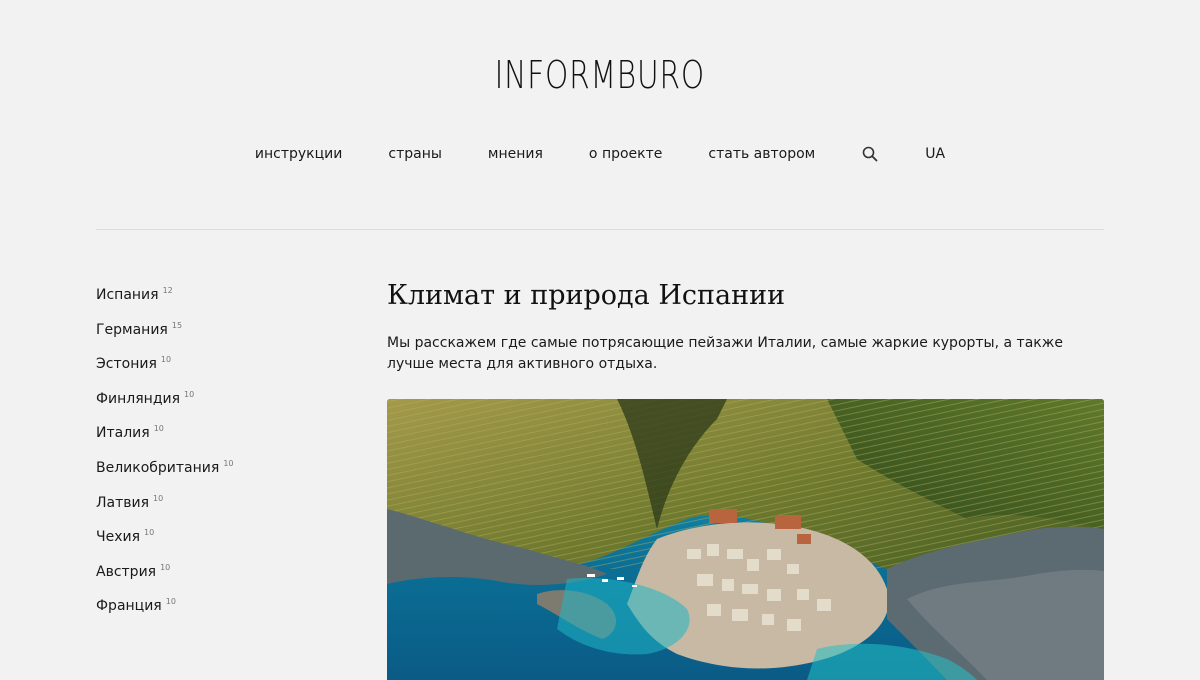 This screenshot has height=680, width=1200. What do you see at coordinates (216, 303) in the screenshot?
I see `country-item-spain: Испания 12` at bounding box center [216, 303].